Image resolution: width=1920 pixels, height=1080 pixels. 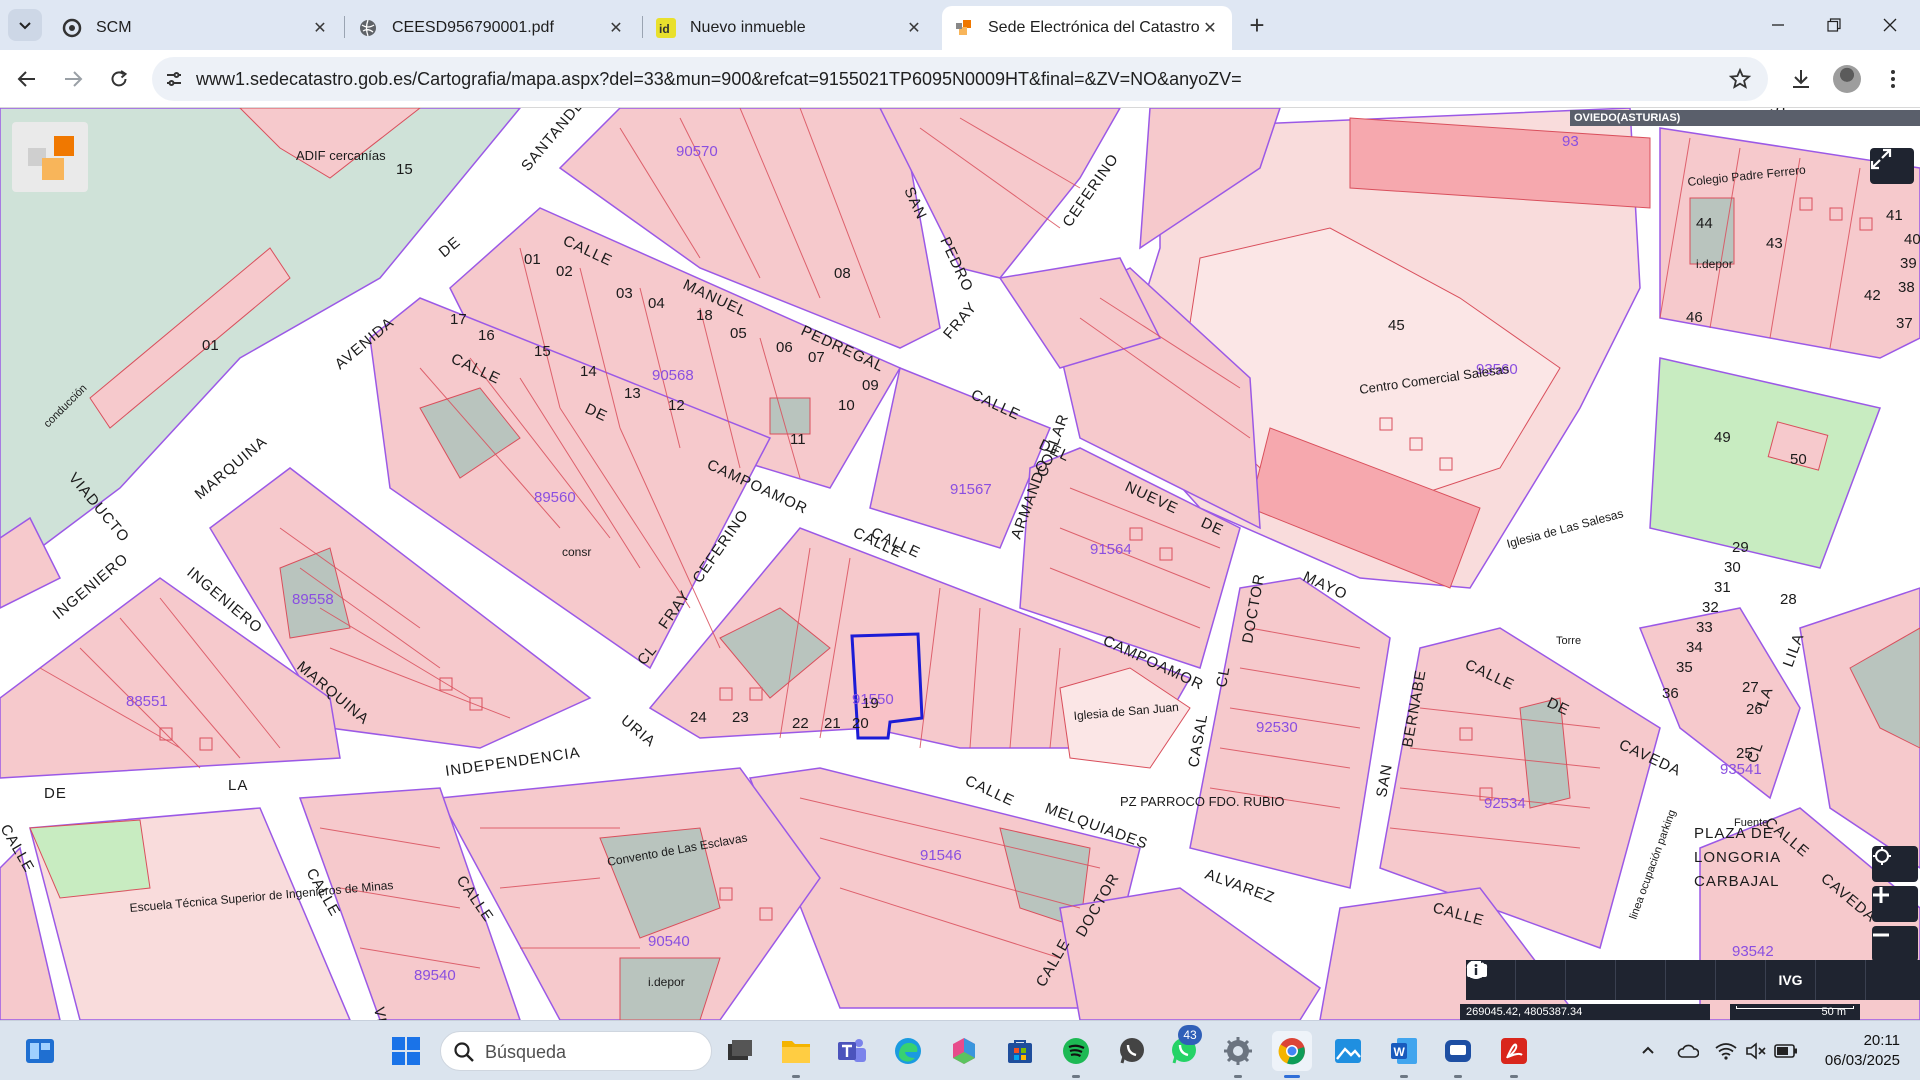 What do you see at coordinates (27, 79) in the screenshot?
I see `back-button` at bounding box center [27, 79].